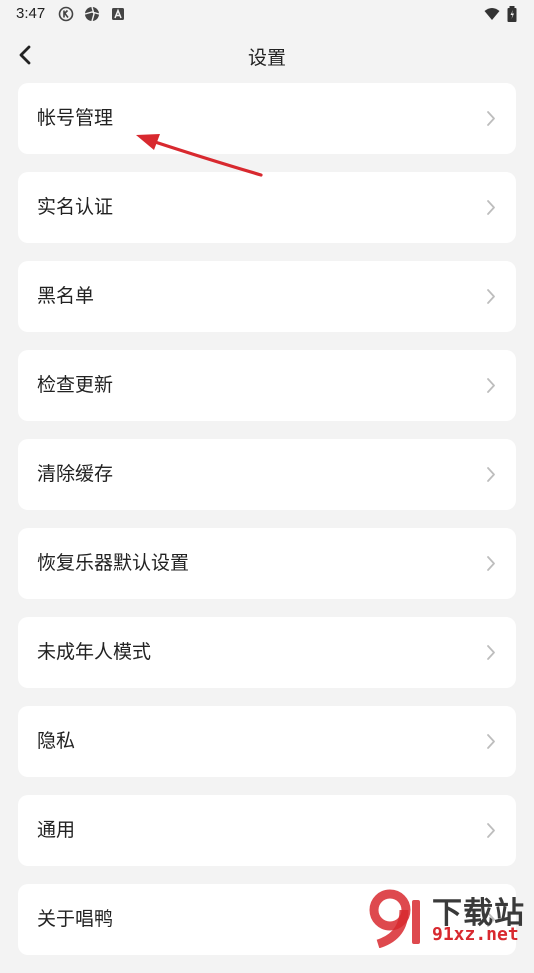 This screenshot has width=534, height=973. Describe the element at coordinates (31, 13) in the screenshot. I see `status-time: 3:47` at that location.